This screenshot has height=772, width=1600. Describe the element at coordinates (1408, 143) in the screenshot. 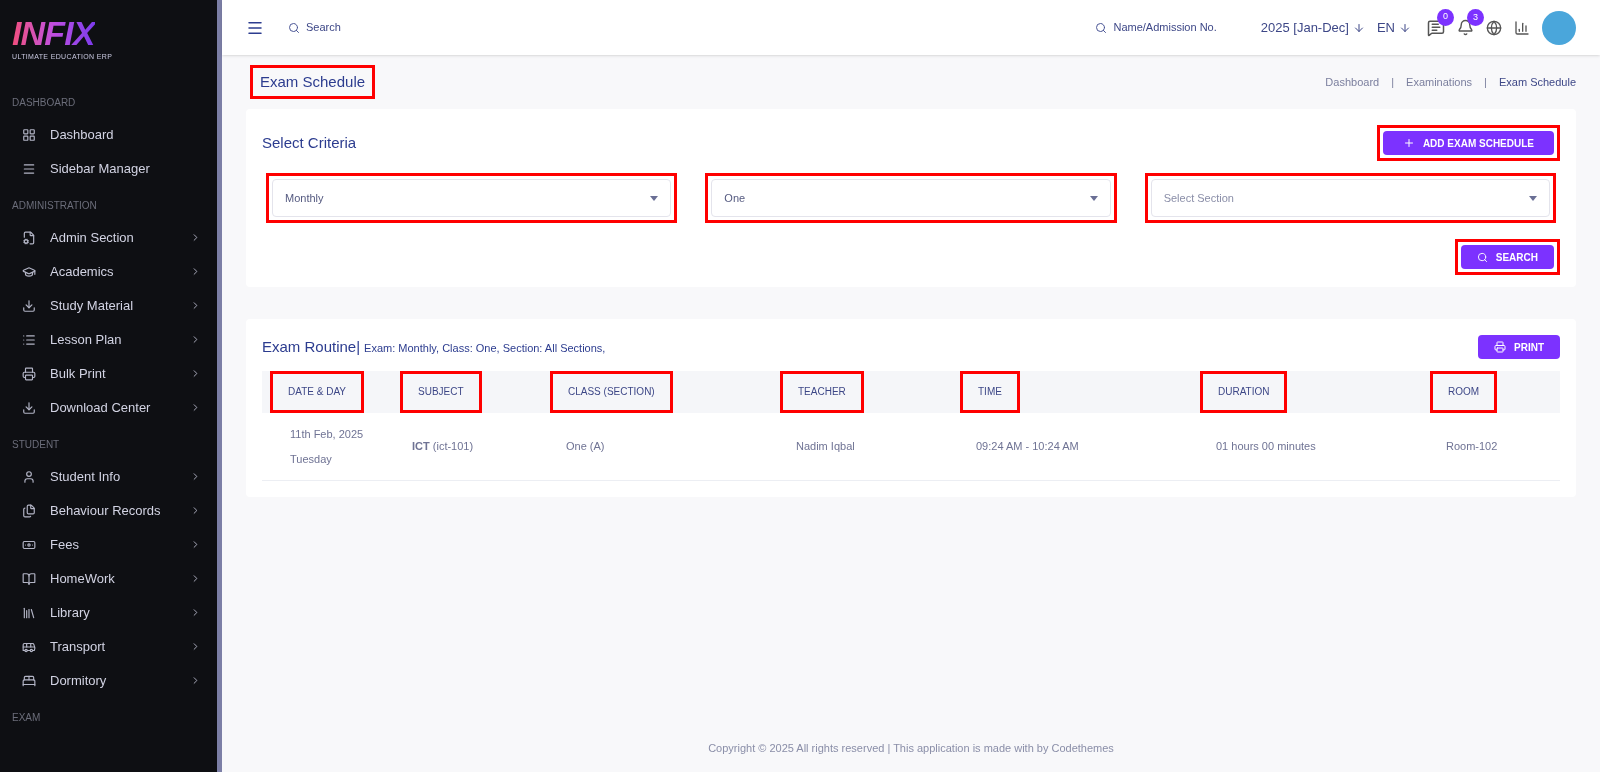

I see `plus-icon` at that location.